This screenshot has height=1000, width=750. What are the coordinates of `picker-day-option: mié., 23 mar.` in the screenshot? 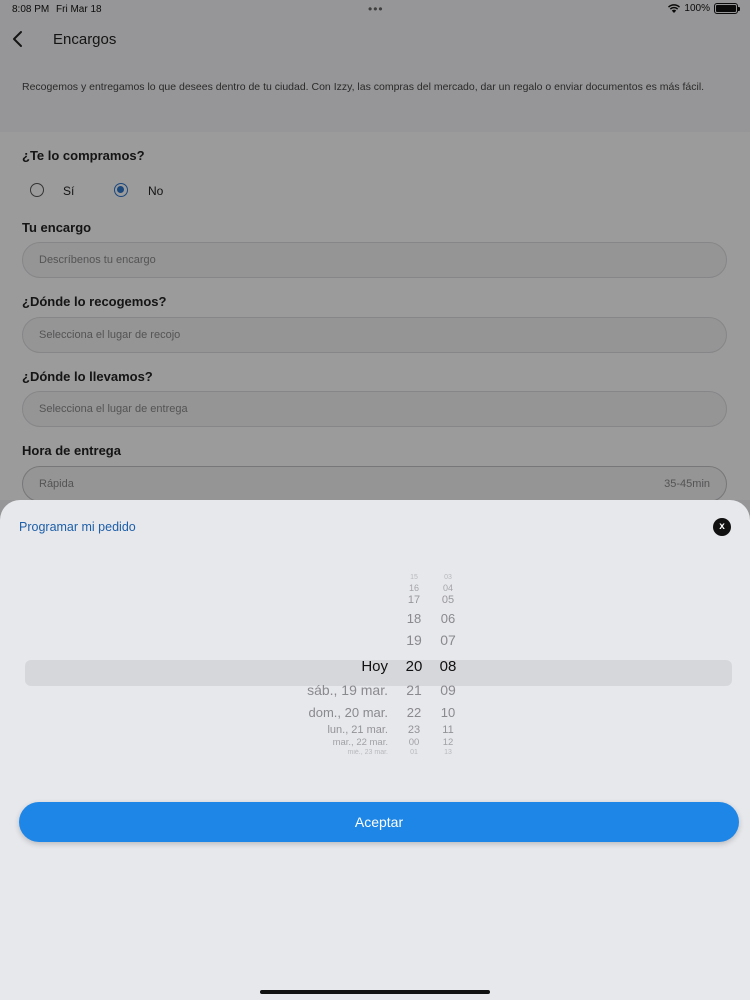 It's located at (368, 752).